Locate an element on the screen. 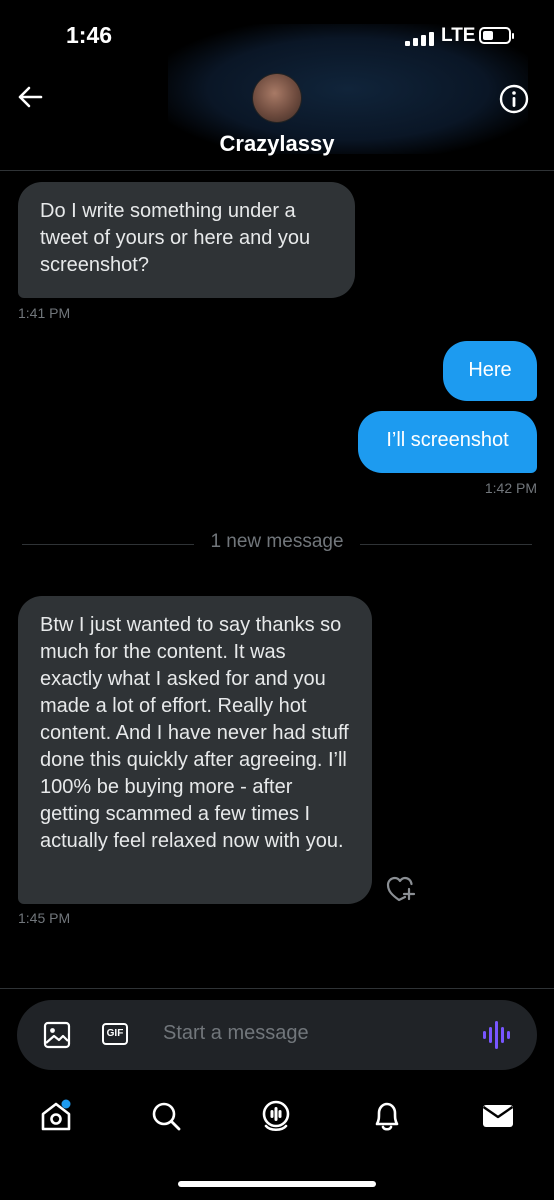 Image resolution: width=554 pixels, height=1200 pixels. outgoing-message-bubble: Here is located at coordinates (490, 371).